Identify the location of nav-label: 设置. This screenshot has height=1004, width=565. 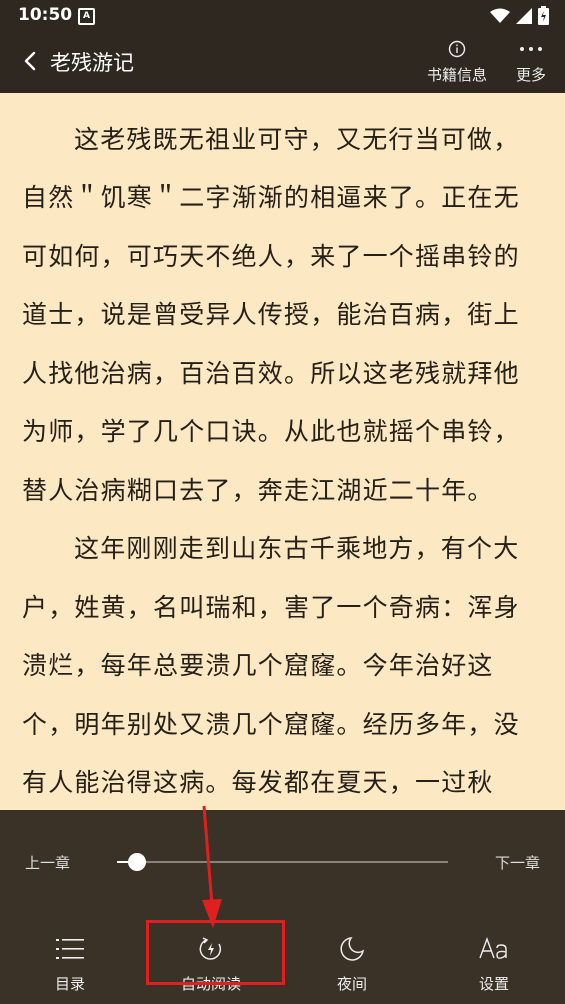
(494, 983).